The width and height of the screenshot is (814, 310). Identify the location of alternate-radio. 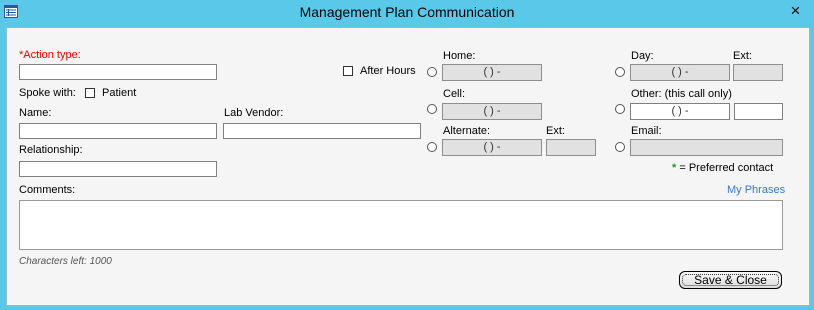
(432, 147).